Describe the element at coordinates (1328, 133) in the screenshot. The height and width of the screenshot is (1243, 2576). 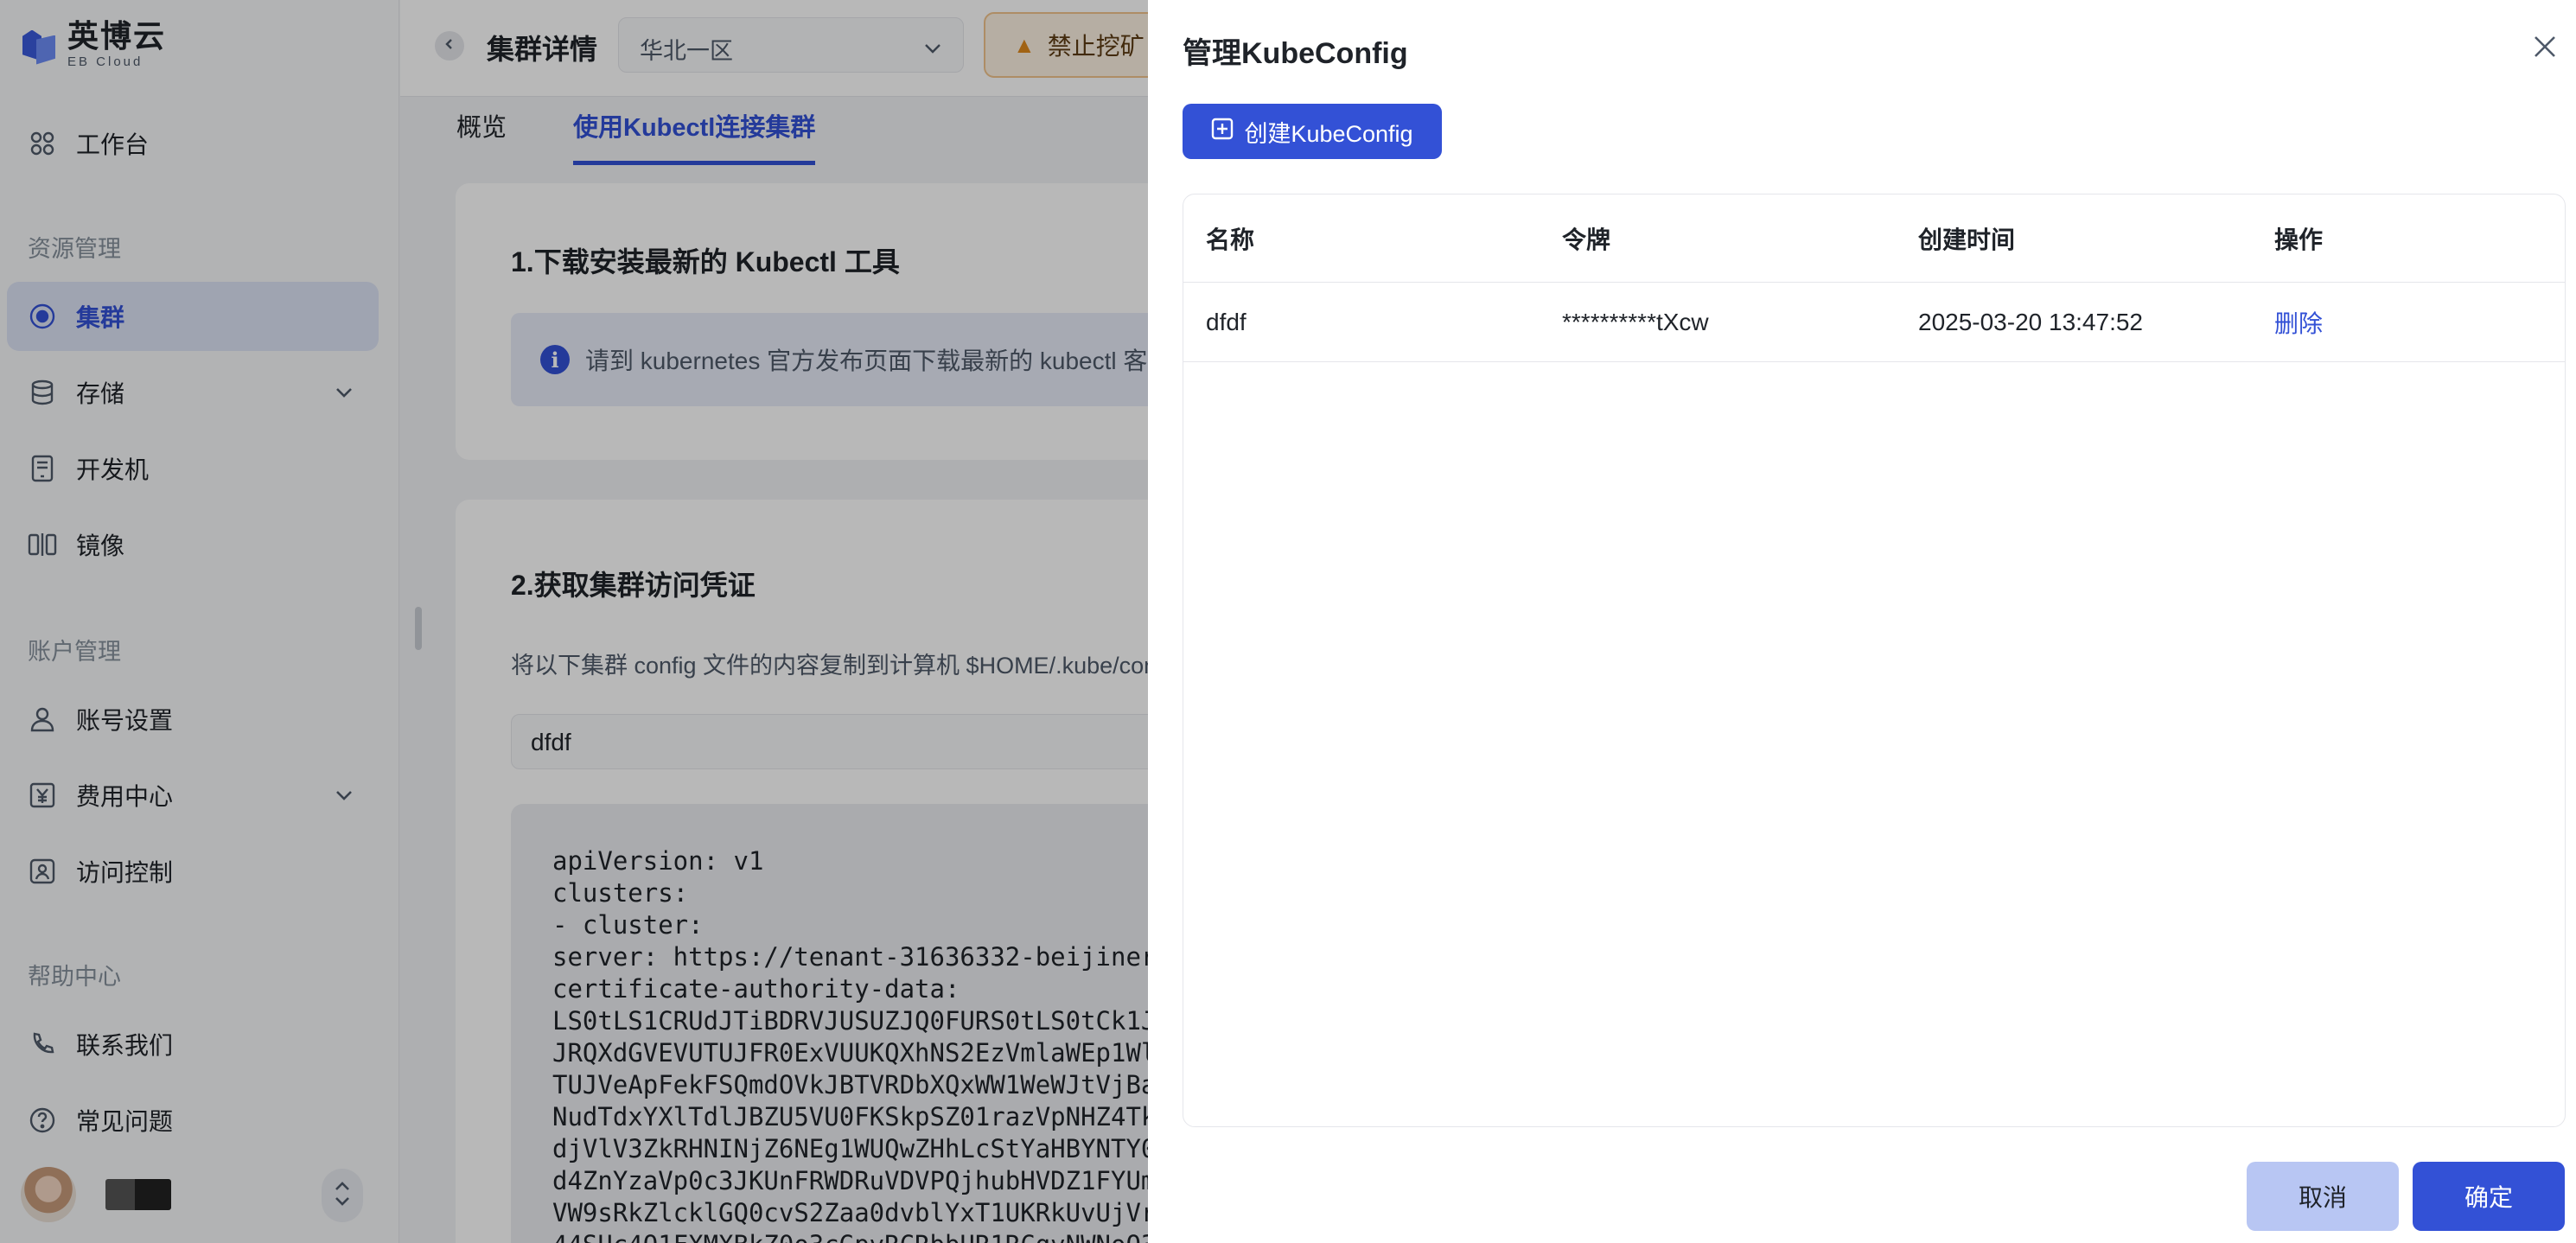
I see `create-kubeconfig-label: 创建KubeConfig` at that location.